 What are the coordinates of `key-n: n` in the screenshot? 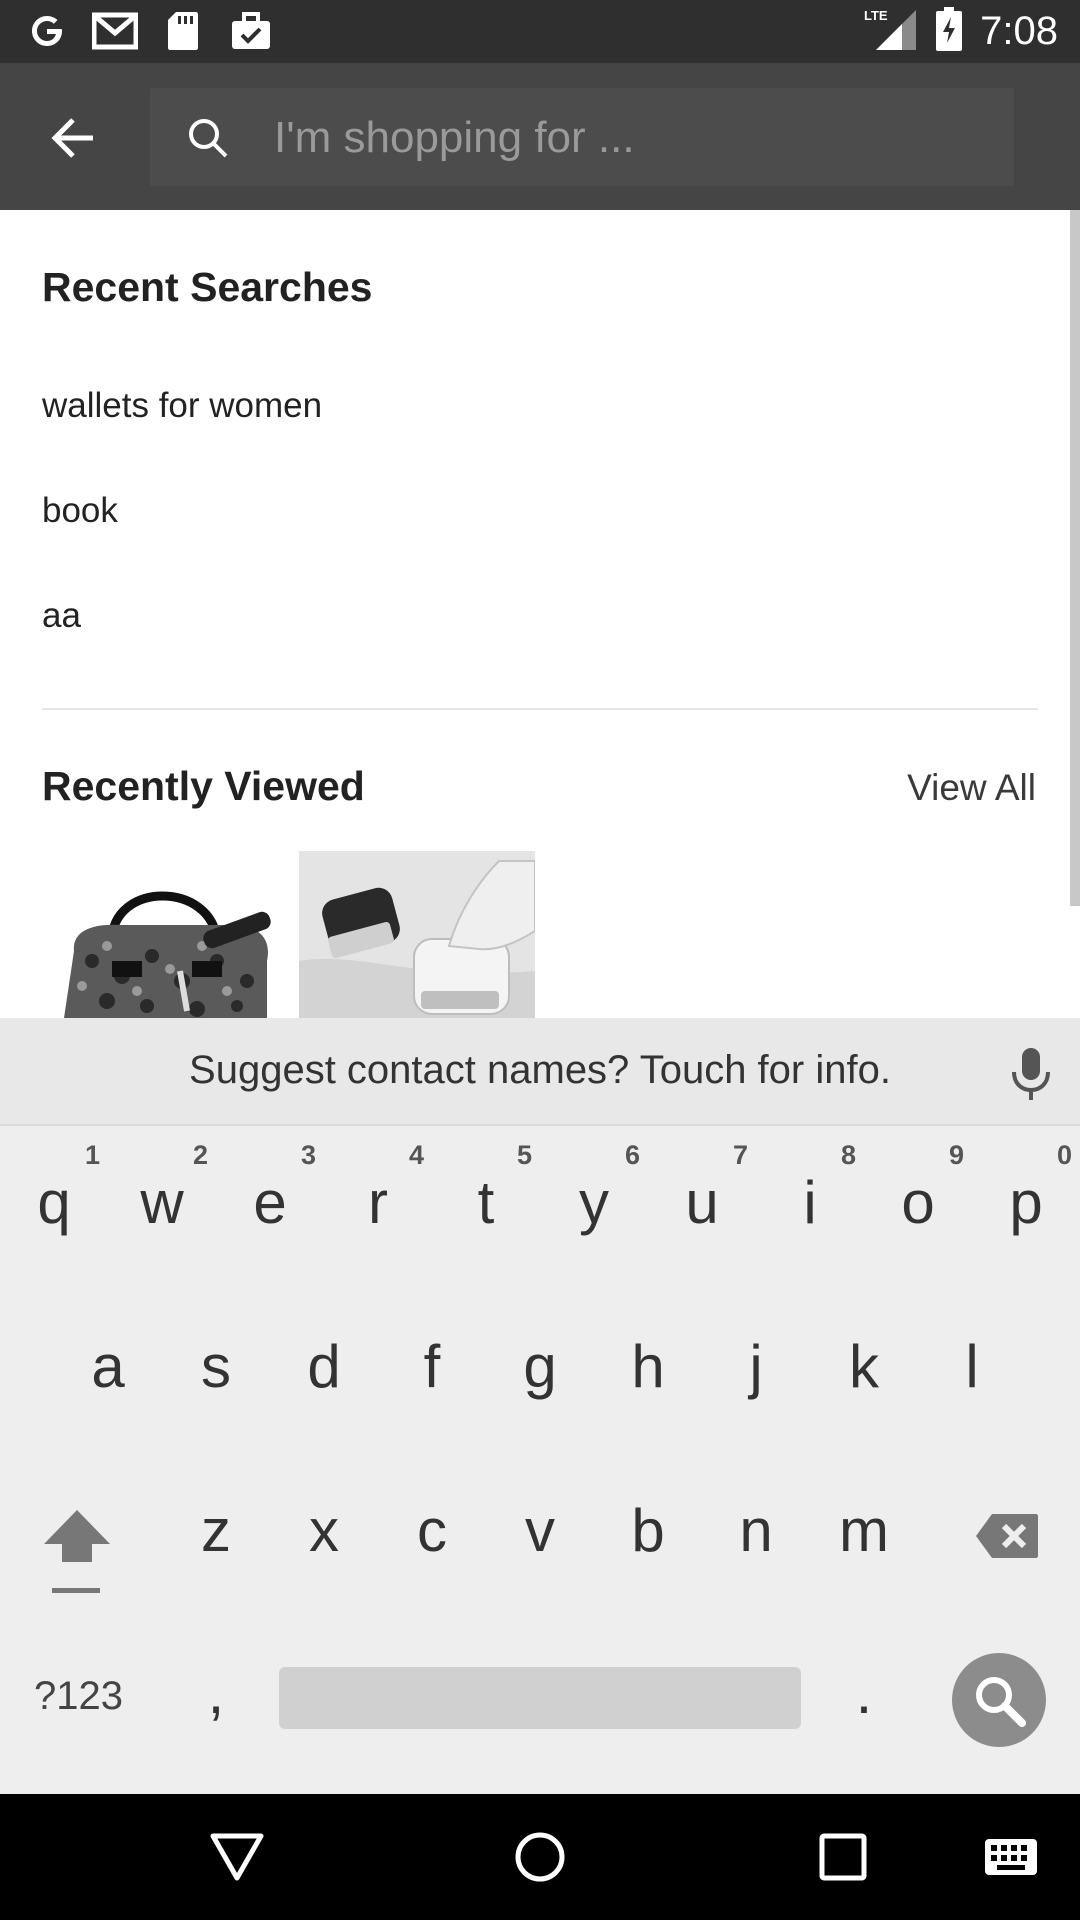 It's located at (756, 1516).